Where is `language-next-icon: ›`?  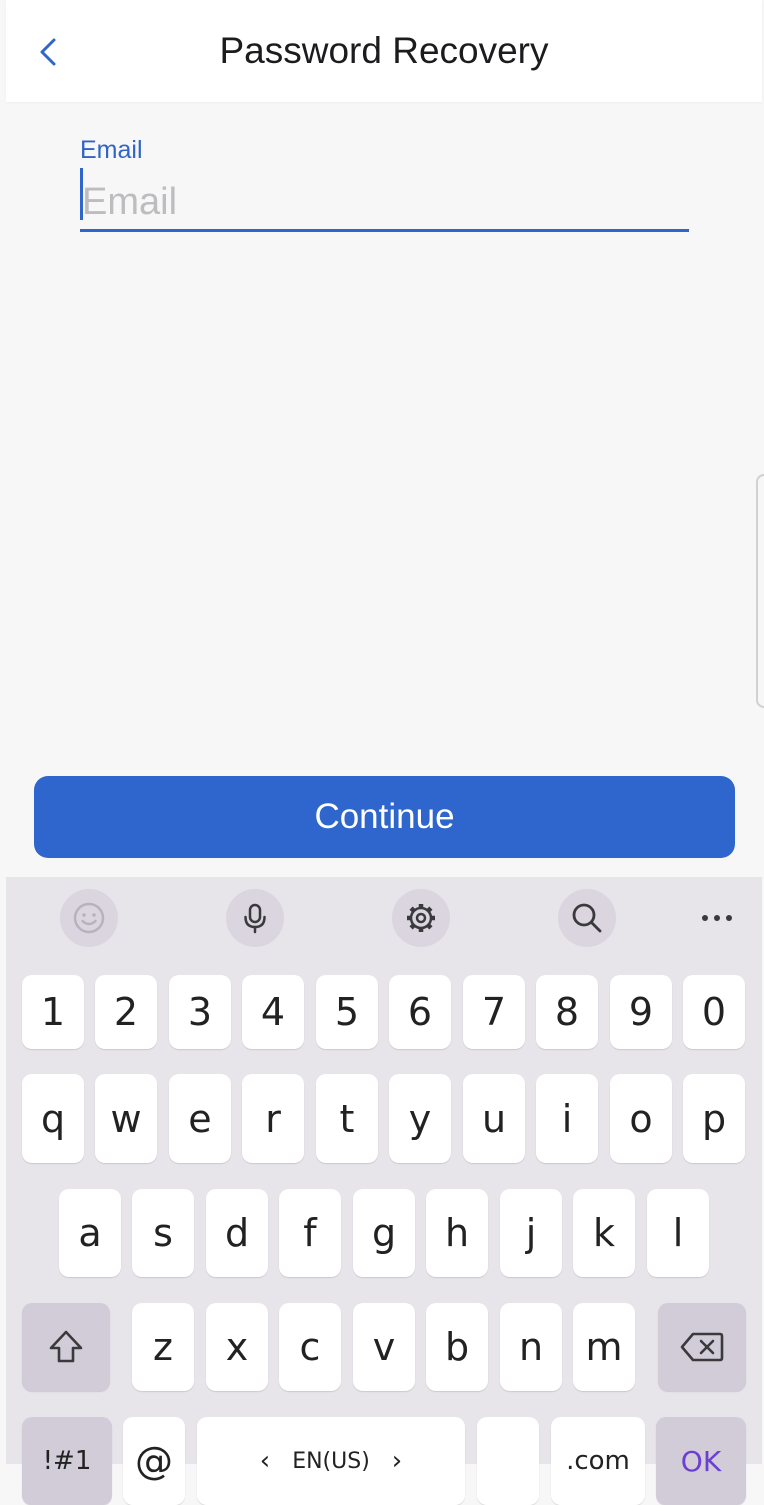
language-next-icon: › is located at coordinates (397, 1461).